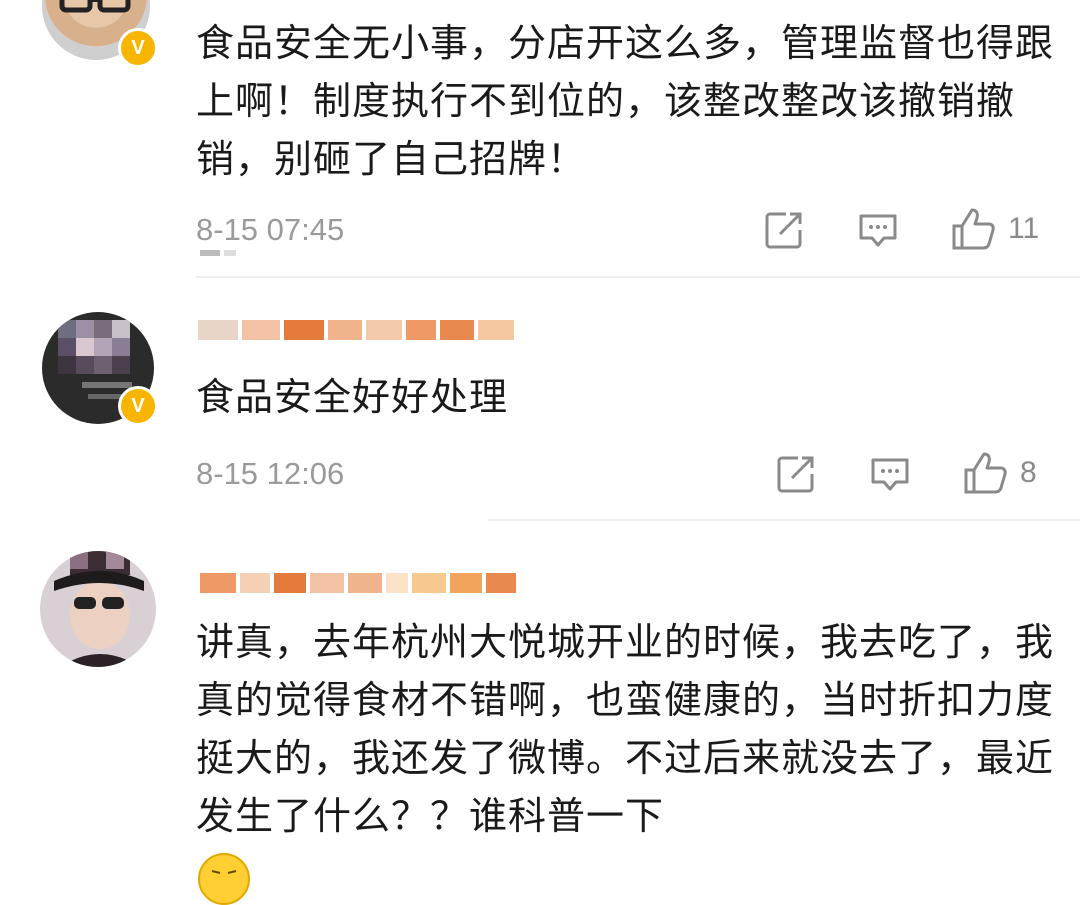 The width and height of the screenshot is (1080, 905). Describe the element at coordinates (270, 473) in the screenshot. I see `comment-timestamp: 8-15 12:06` at that location.